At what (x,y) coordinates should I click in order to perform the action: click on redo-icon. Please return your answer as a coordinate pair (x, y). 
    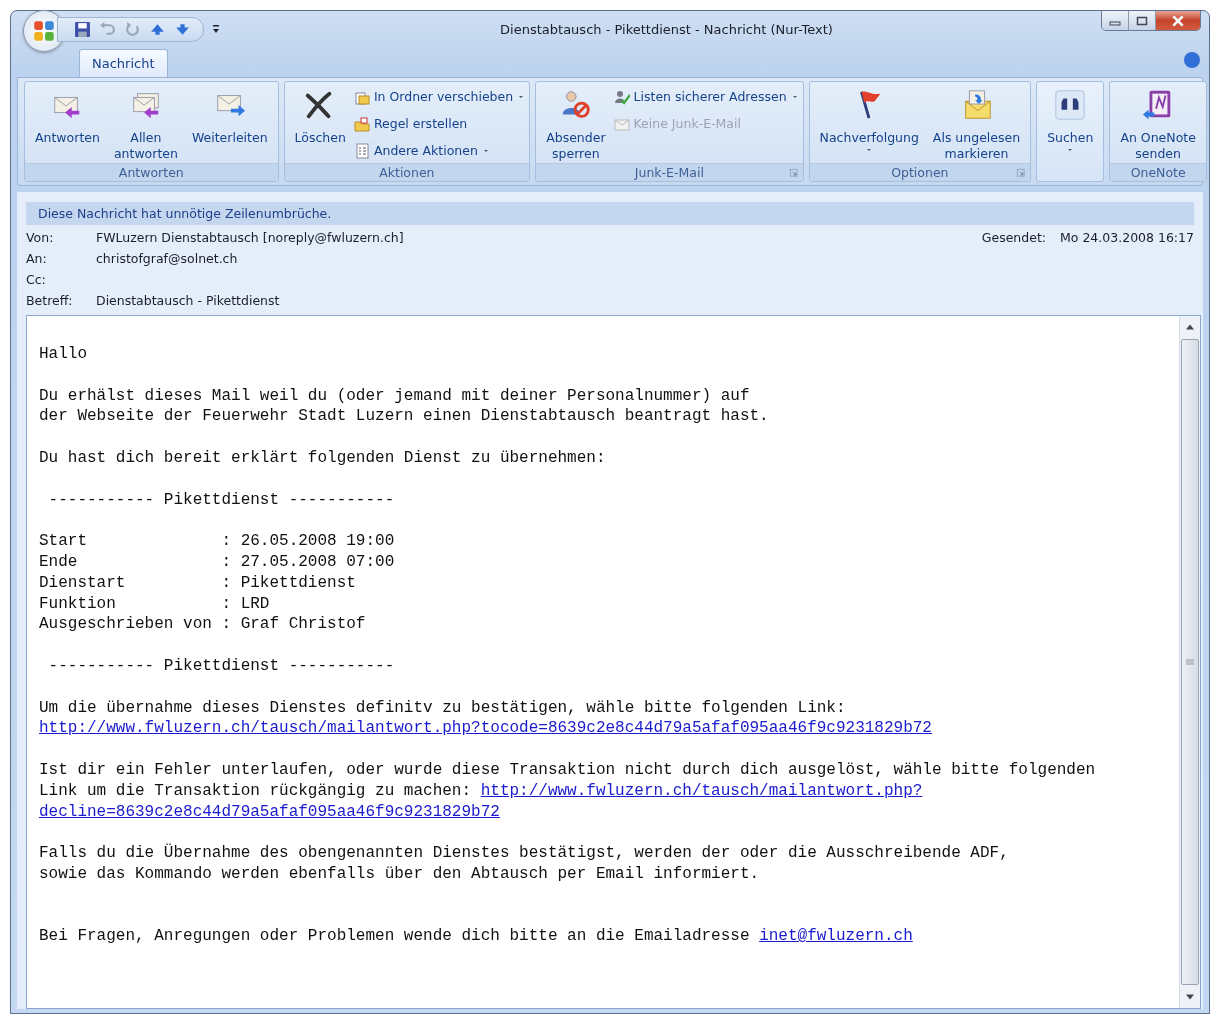
    Looking at the image, I should click on (132, 29).